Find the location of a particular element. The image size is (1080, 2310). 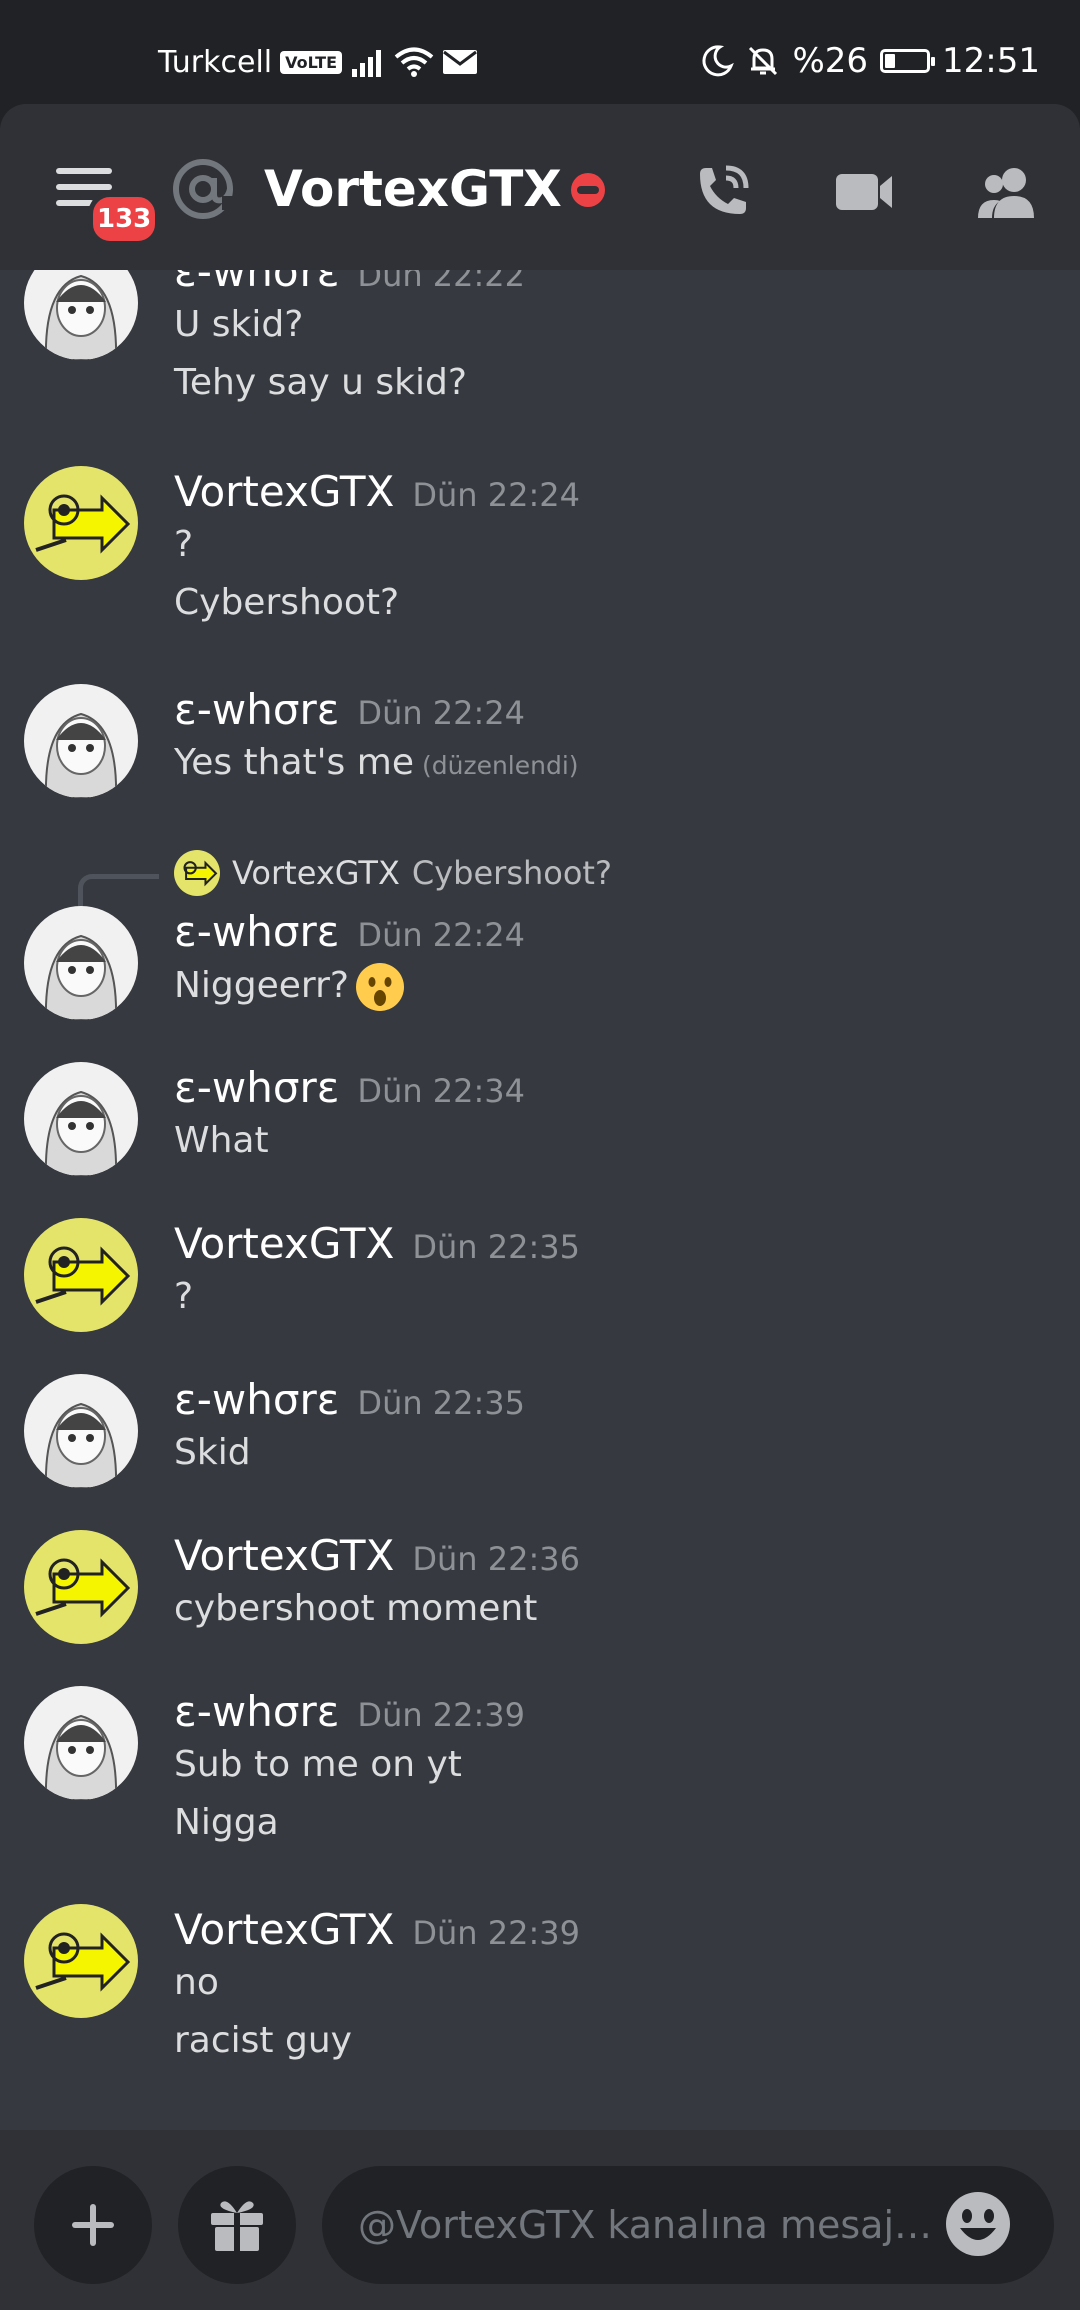

voice-call-icon is located at coordinates (722, 192).